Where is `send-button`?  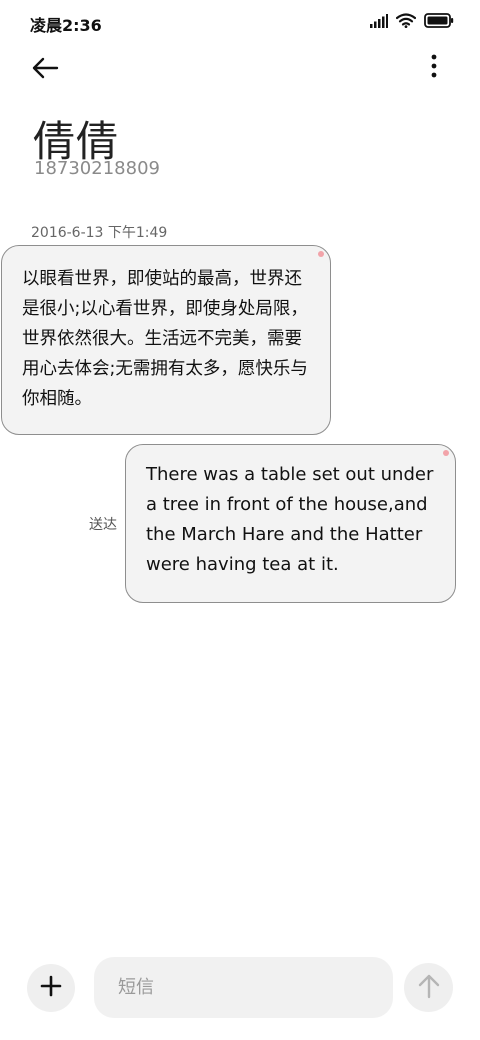 send-button is located at coordinates (428, 987).